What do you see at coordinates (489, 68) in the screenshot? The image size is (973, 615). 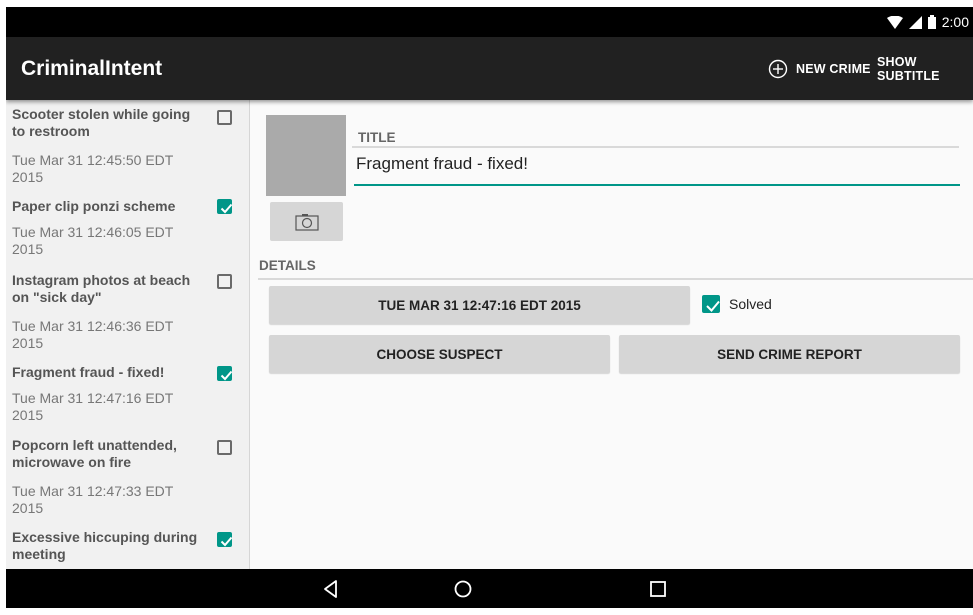 I see `app-bar: CriminalIntent NEW CRIME SHOW SUBTITLE` at bounding box center [489, 68].